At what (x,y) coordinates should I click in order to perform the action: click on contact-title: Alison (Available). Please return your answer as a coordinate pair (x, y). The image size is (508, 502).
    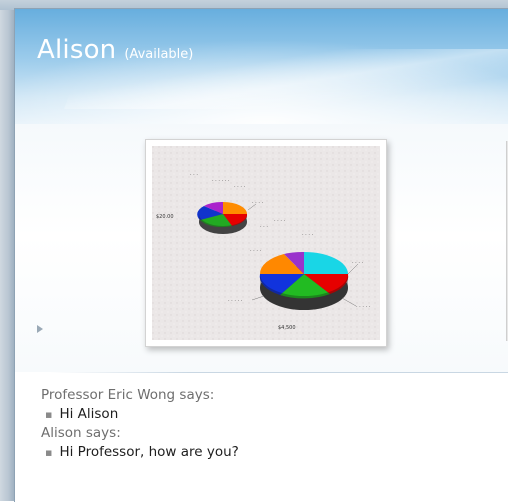
    Looking at the image, I should click on (115, 50).